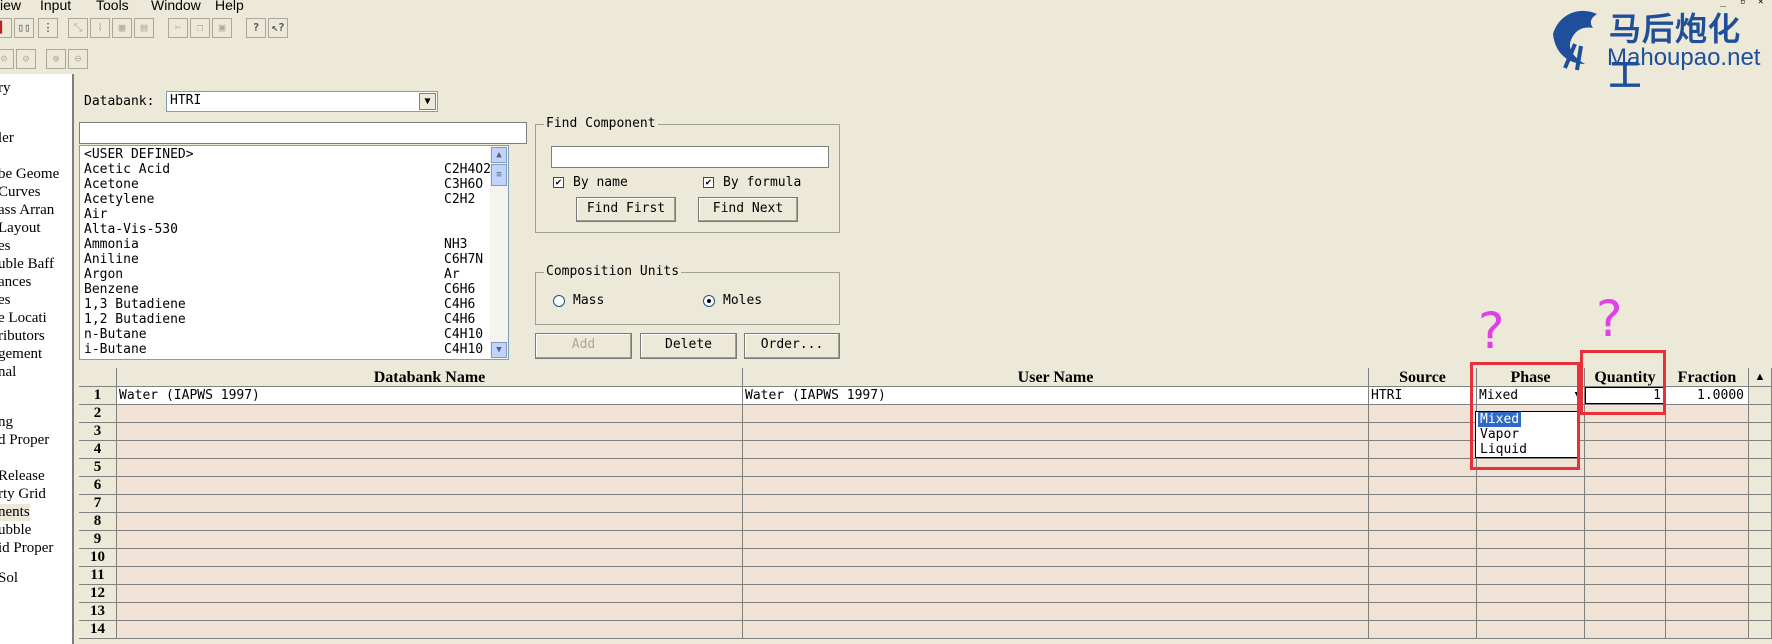  I want to click on menu-input: Input, so click(55, 6).